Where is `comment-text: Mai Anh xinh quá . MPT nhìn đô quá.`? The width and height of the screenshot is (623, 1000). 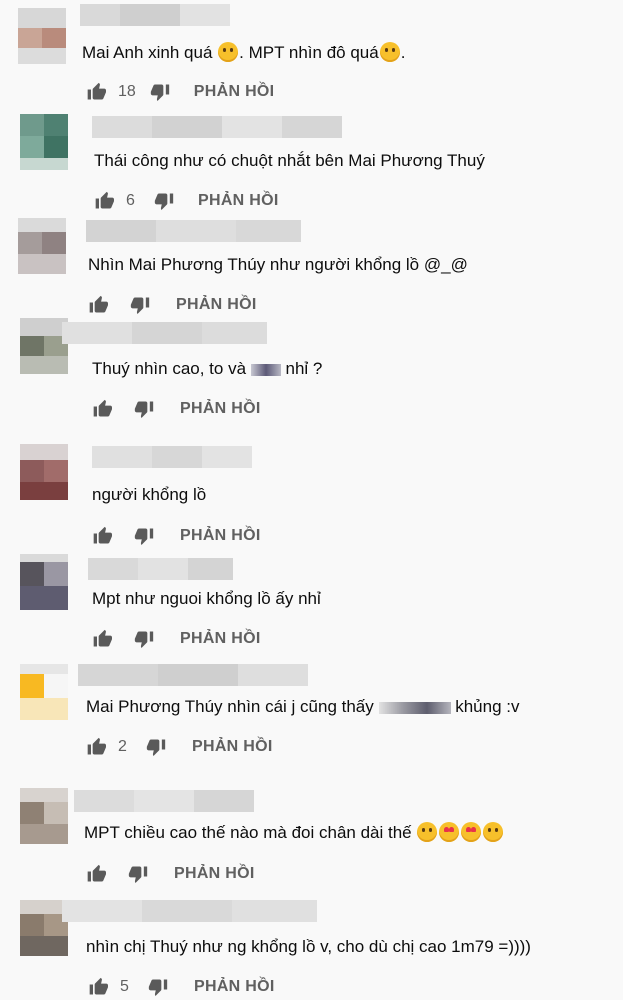
comment-text: Mai Anh xinh quá . MPT nhìn đô quá. is located at coordinates (244, 52).